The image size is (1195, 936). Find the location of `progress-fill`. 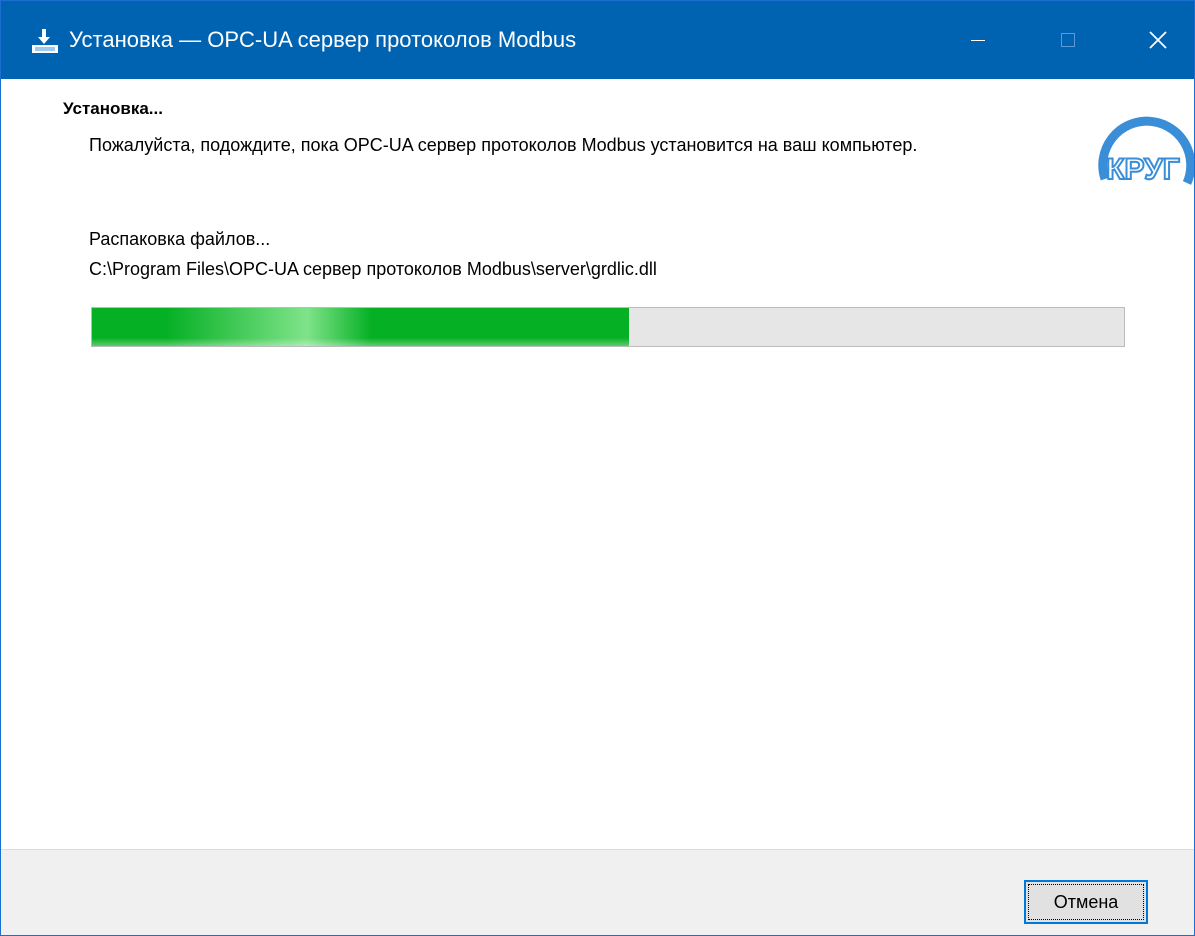

progress-fill is located at coordinates (360, 327).